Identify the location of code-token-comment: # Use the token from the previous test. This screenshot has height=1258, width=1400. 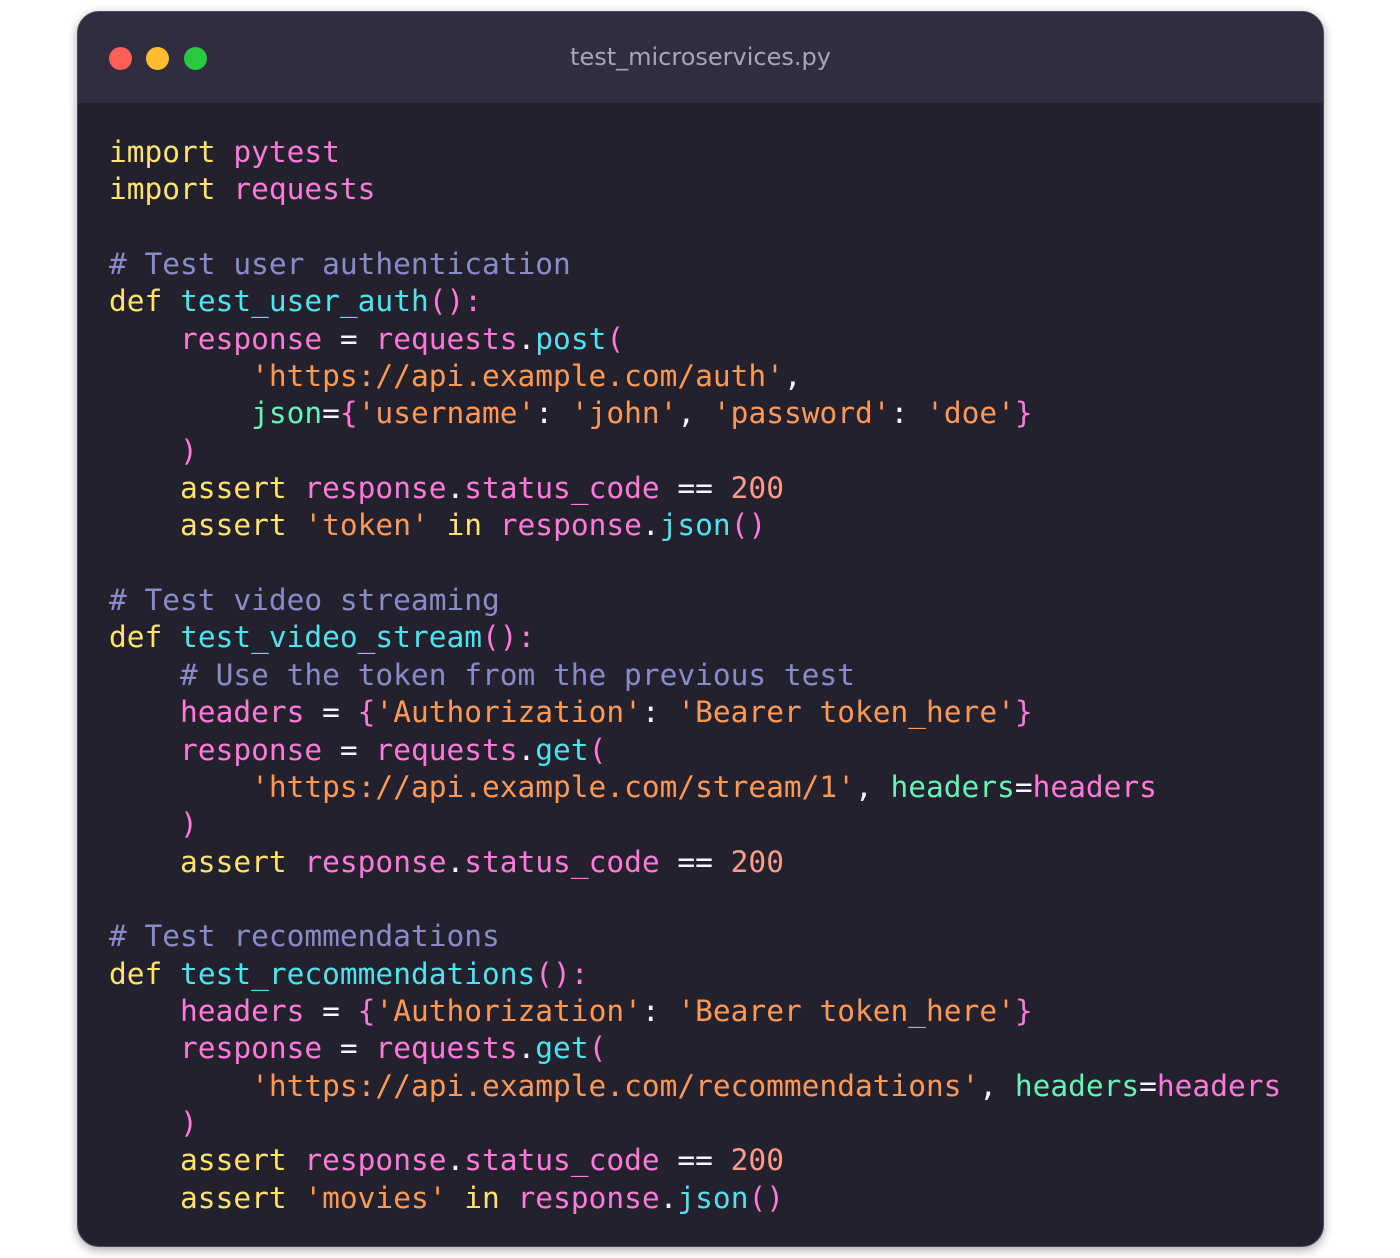
(517, 674).